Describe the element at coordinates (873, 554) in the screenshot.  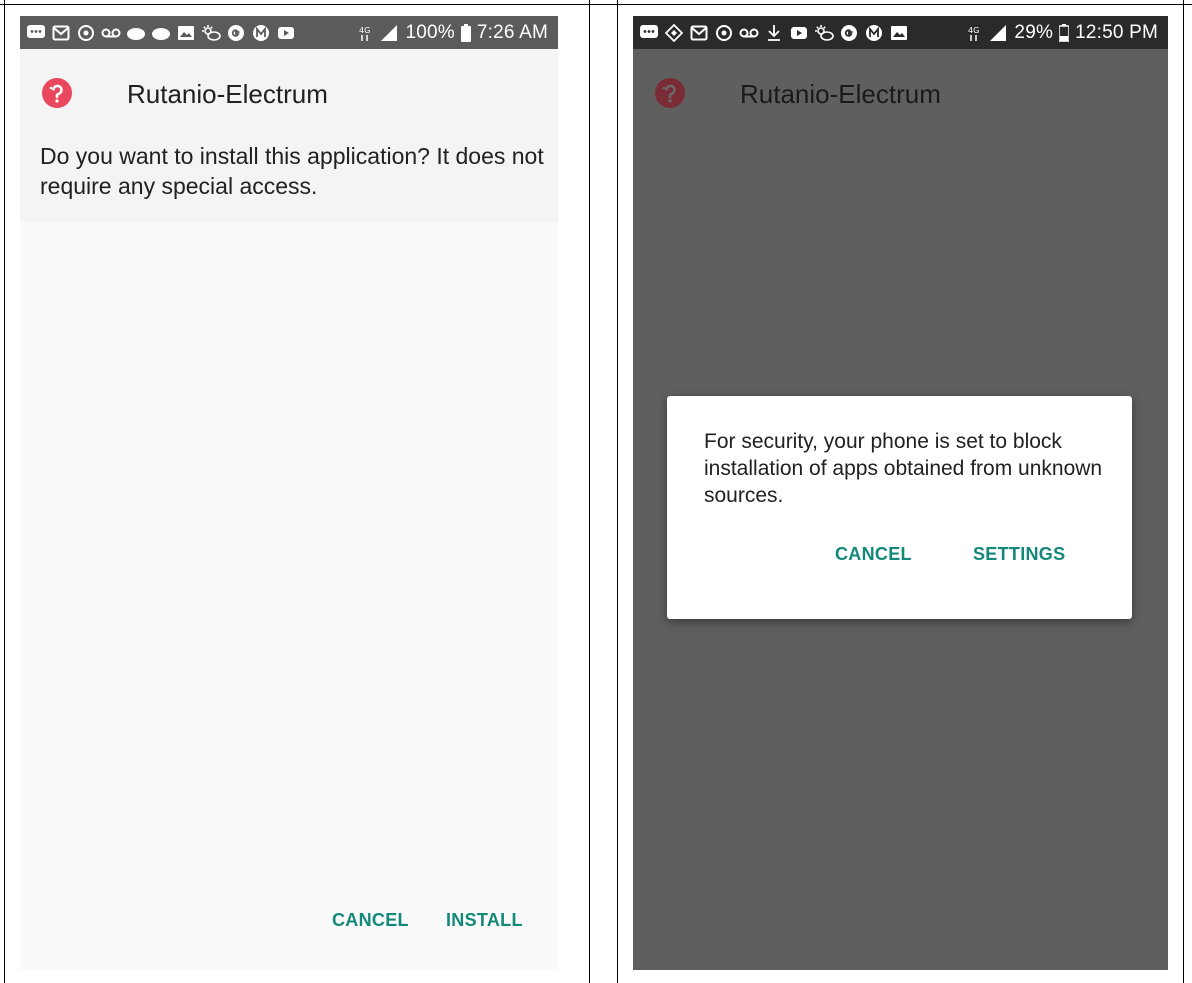
I see `dialog-cancel-button: CANCEL` at that location.